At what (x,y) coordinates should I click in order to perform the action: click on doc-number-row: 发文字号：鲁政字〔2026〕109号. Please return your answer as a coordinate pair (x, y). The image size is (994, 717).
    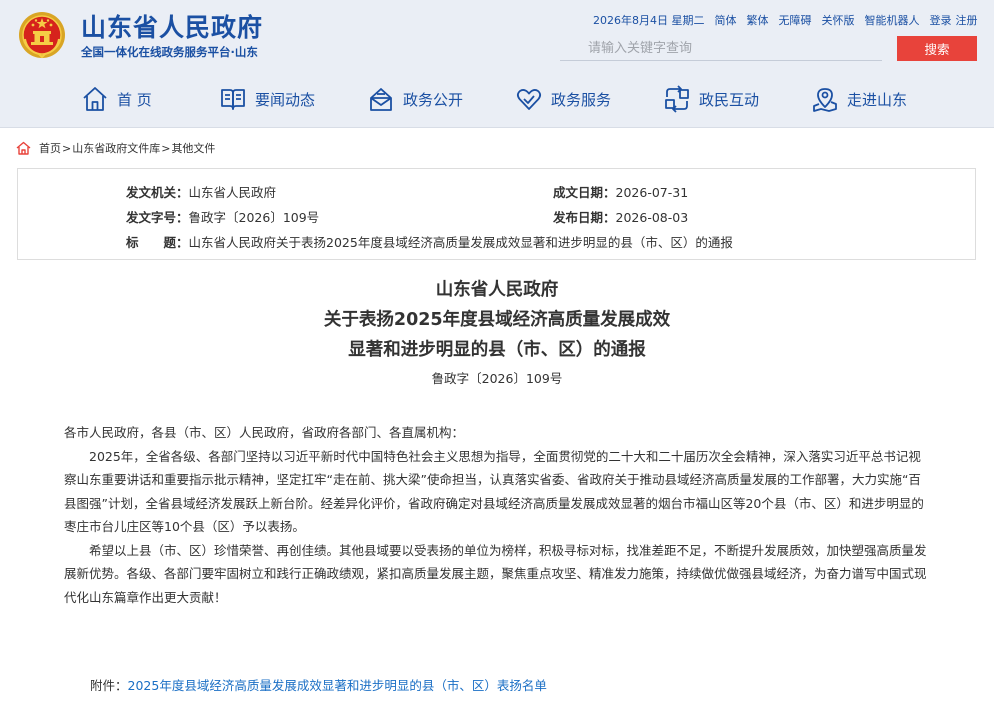
    Looking at the image, I should click on (222, 216).